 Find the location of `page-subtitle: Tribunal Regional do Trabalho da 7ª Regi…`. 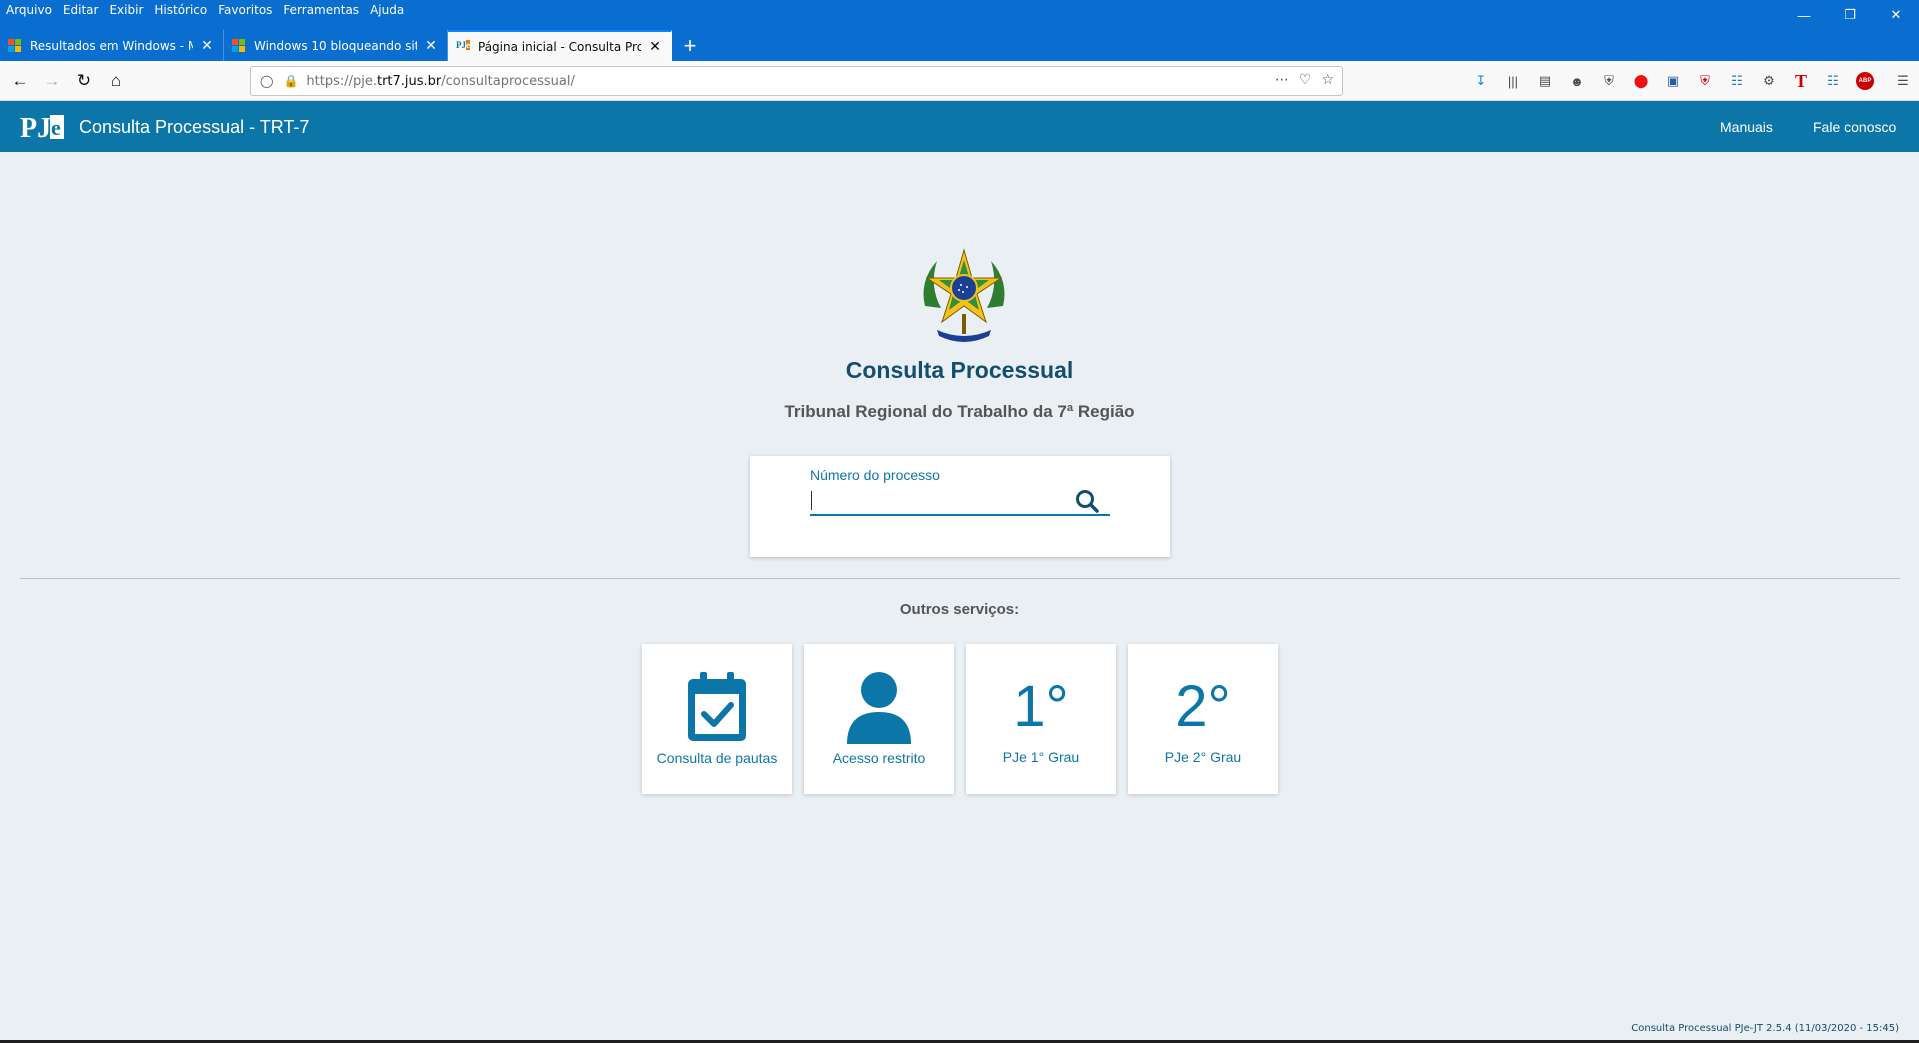

page-subtitle: Tribunal Regional do Trabalho da 7ª Regi… is located at coordinates (959, 411).